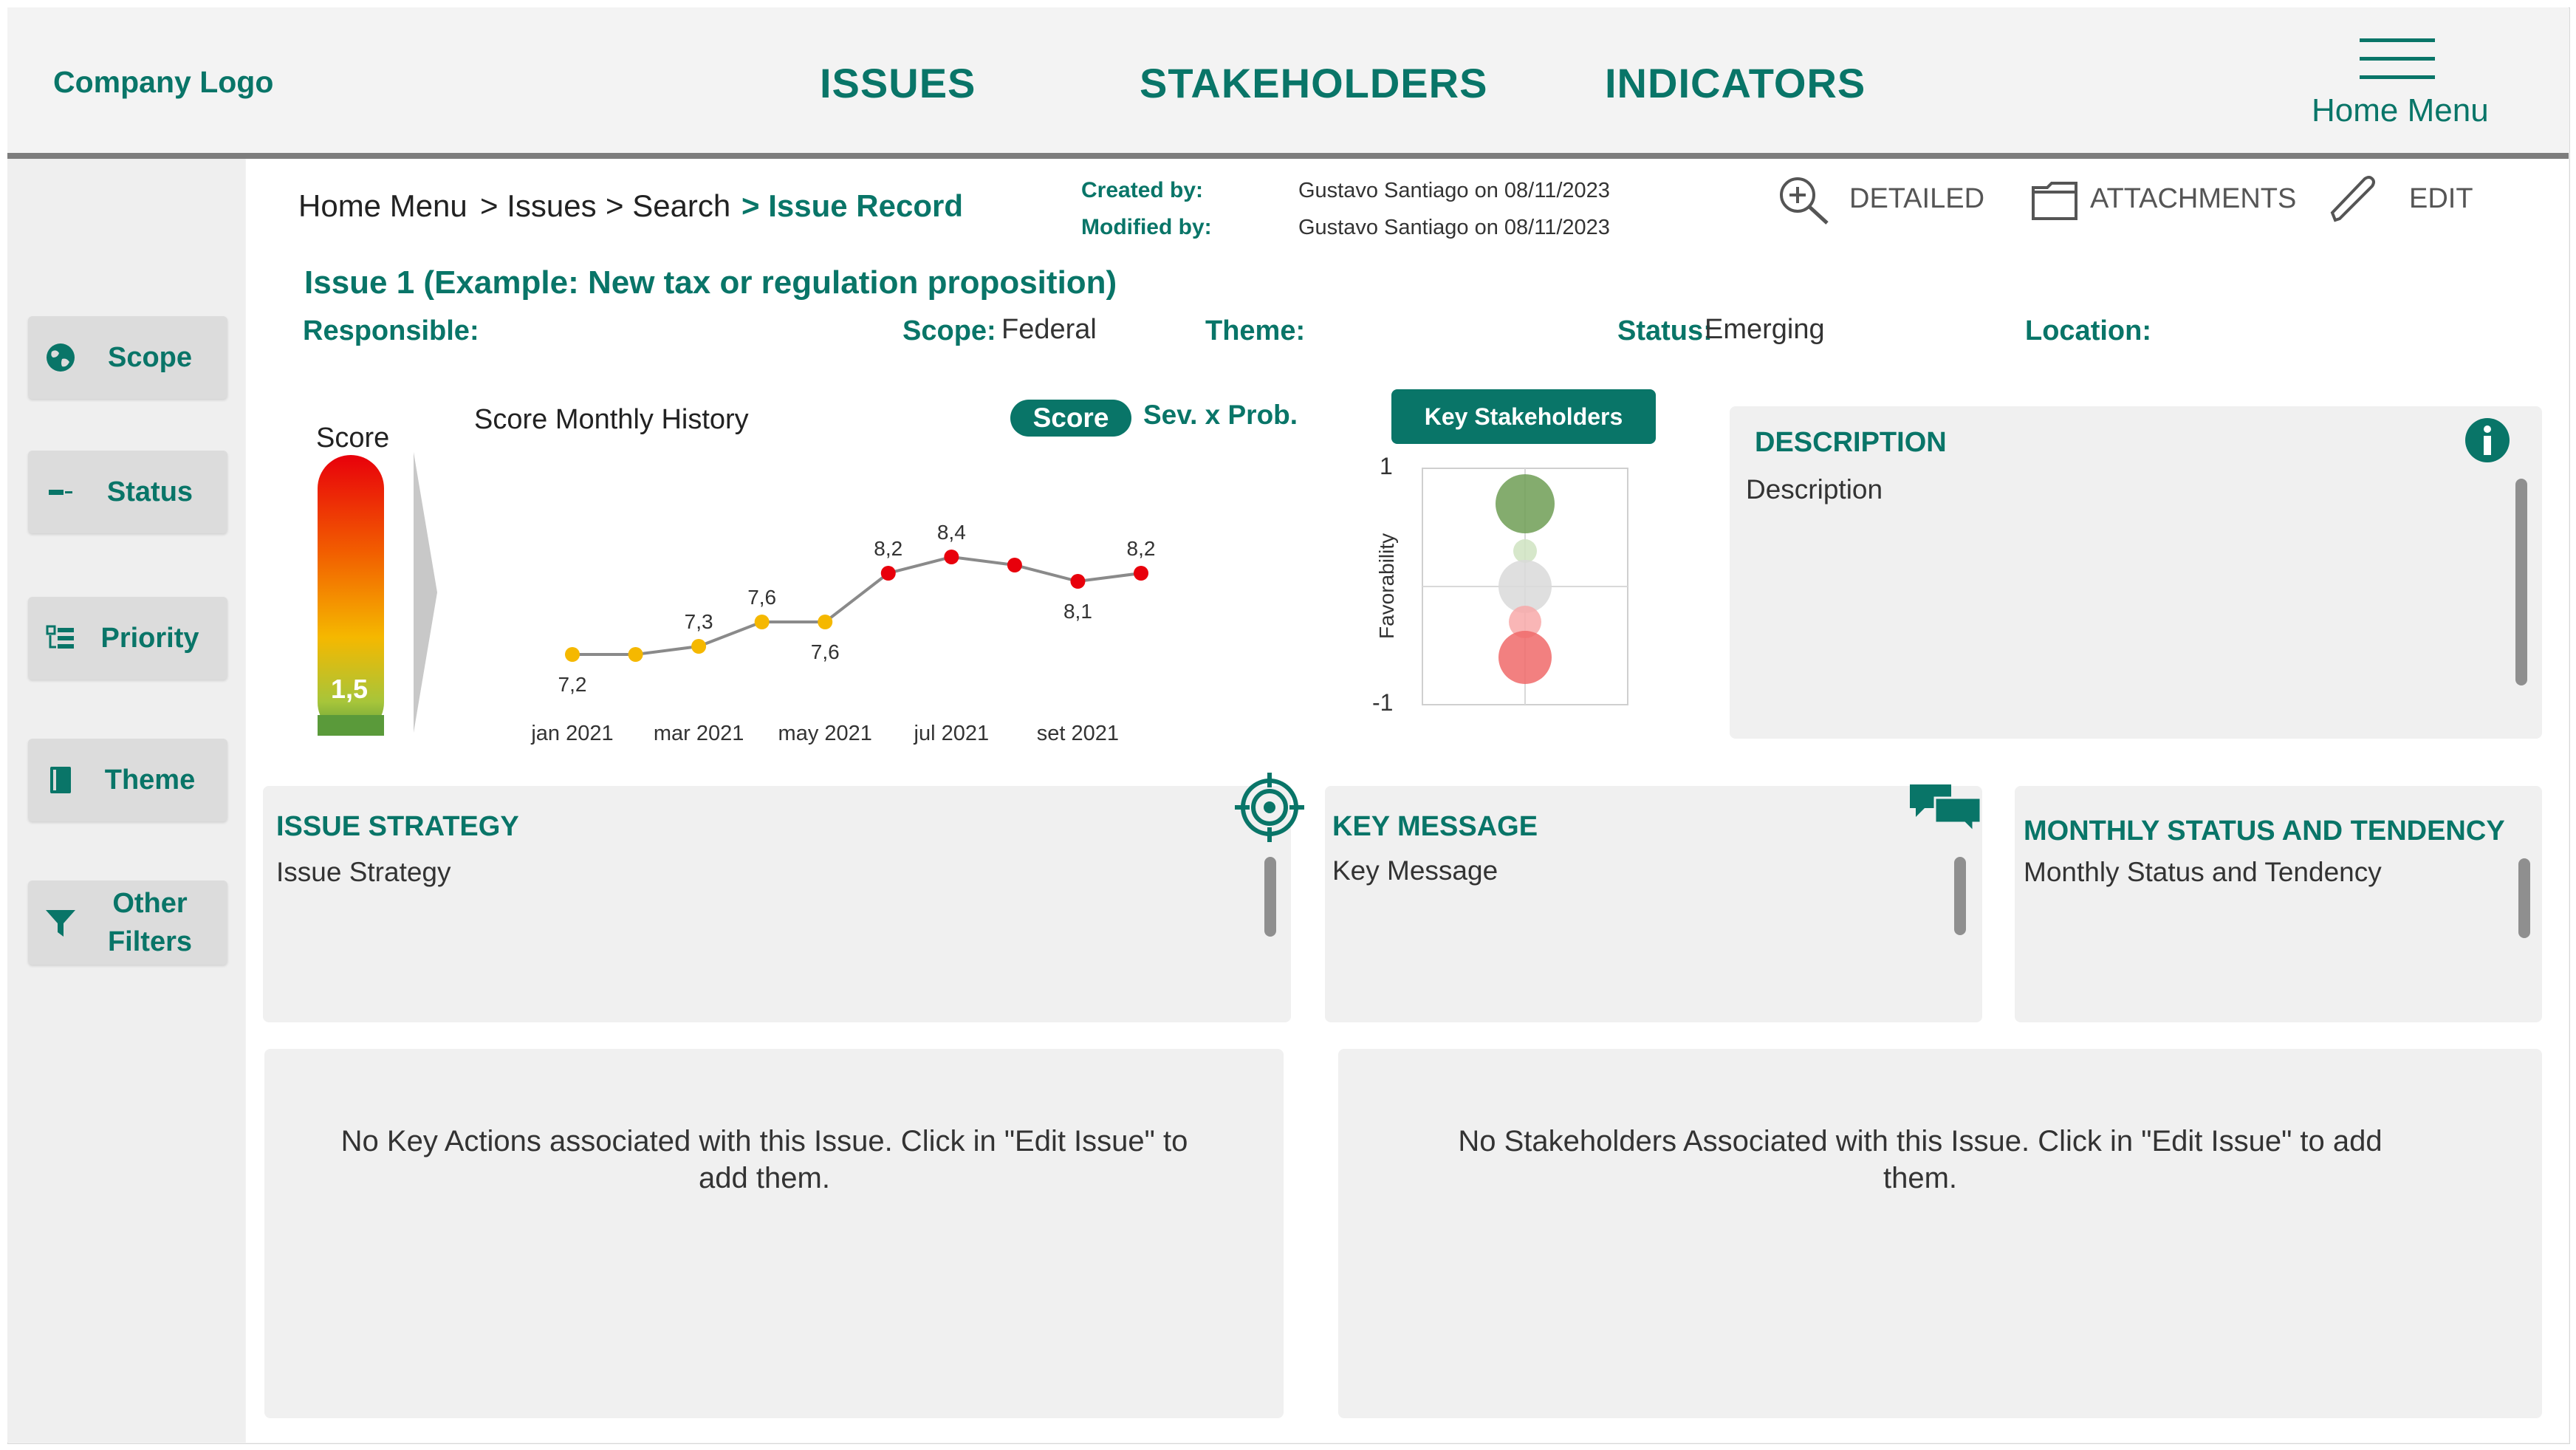 The image size is (2576, 1450). What do you see at coordinates (668, 206) in the screenshot?
I see `breadcrumb-search: > Search` at bounding box center [668, 206].